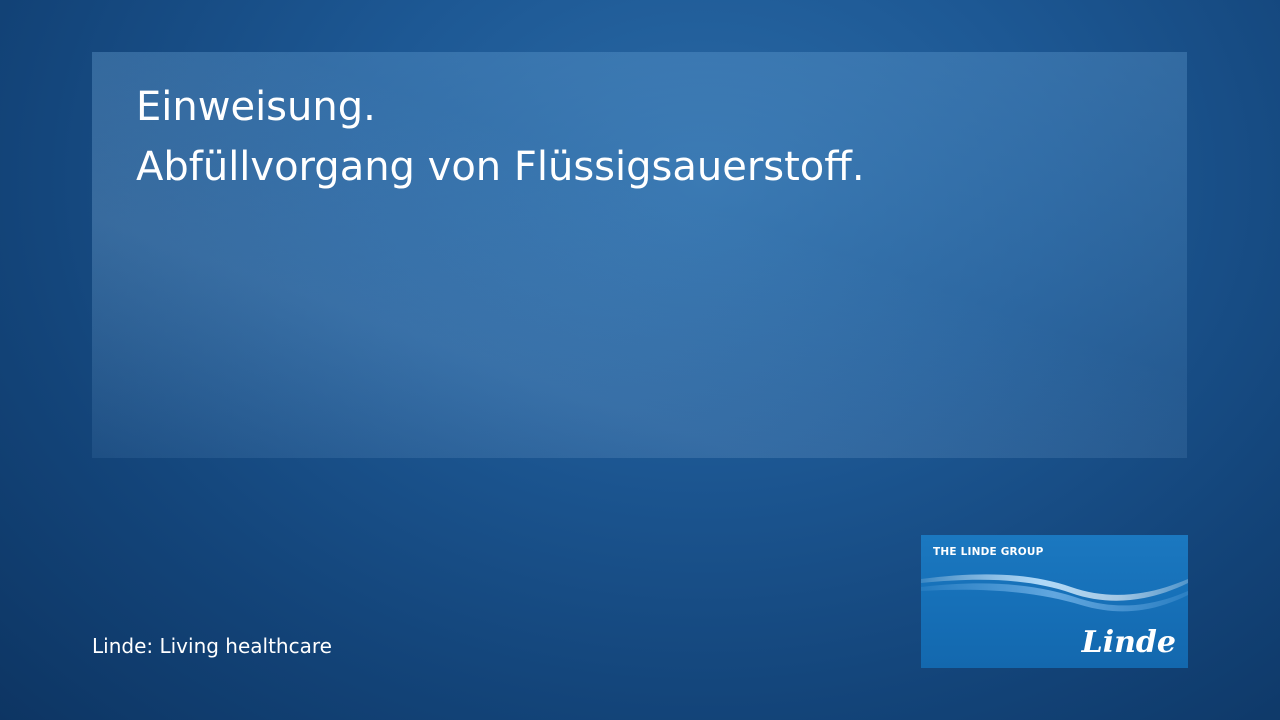  I want to click on logo-wordmark: Linde, so click(1128, 642).